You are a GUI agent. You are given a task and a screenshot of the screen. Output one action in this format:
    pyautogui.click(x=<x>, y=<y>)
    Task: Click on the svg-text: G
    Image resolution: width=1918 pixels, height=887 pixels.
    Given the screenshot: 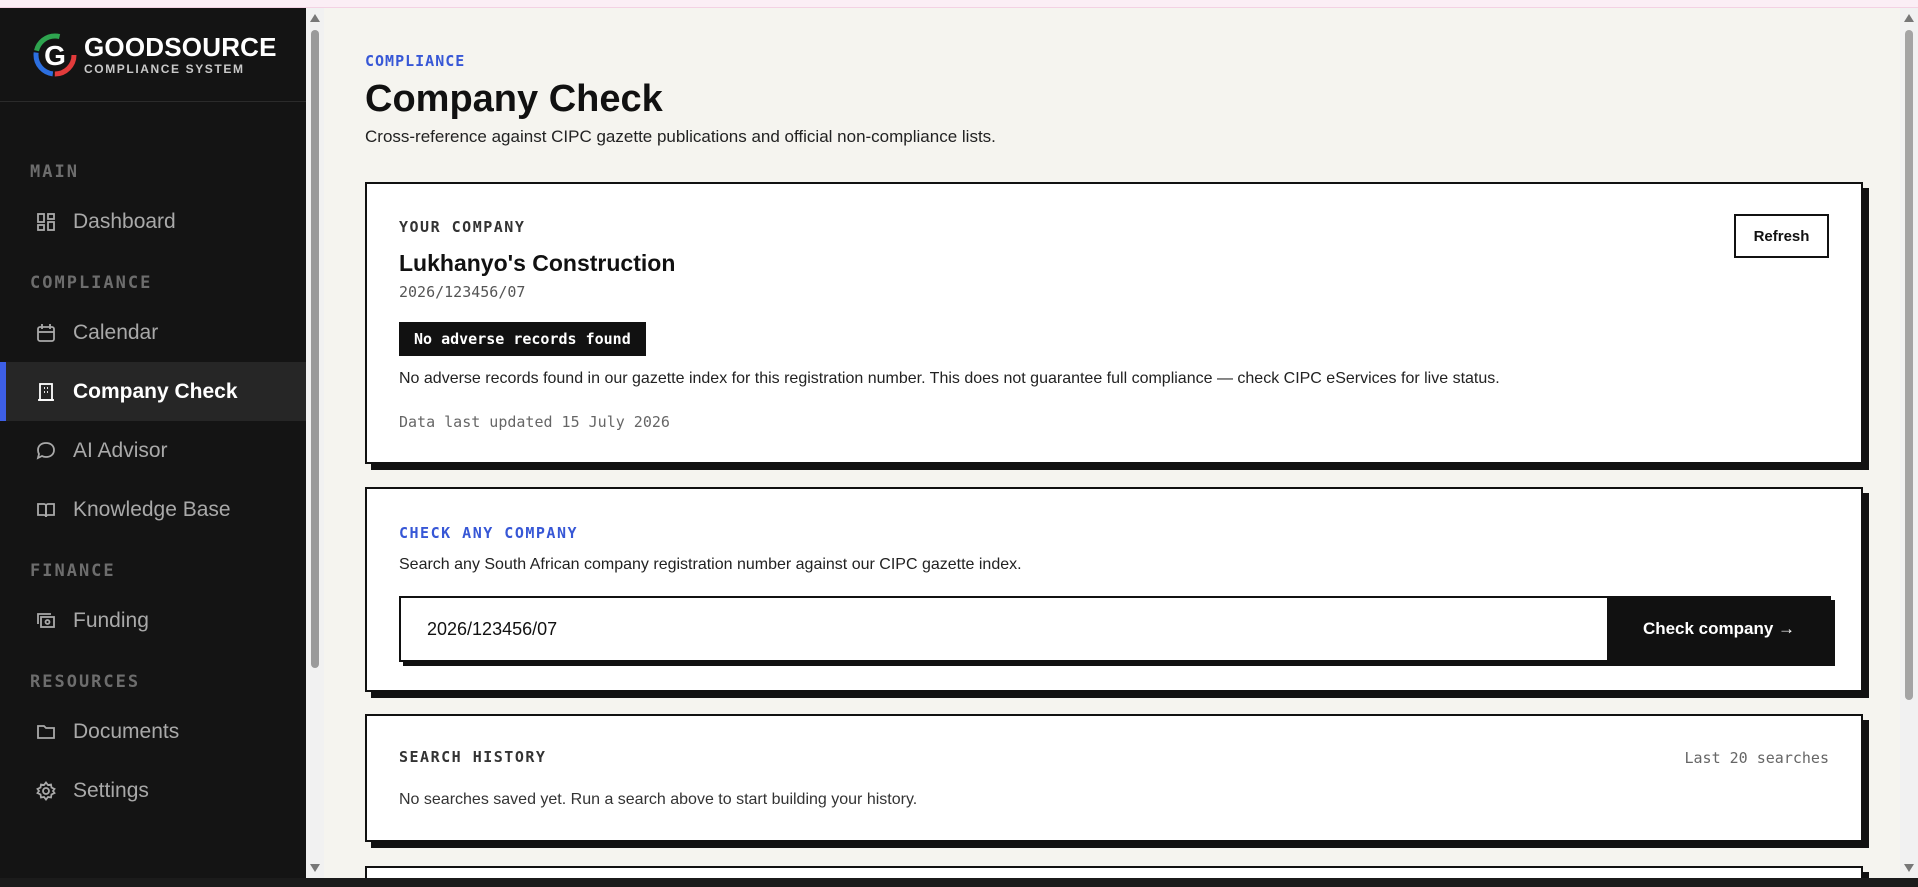 What is the action you would take?
    pyautogui.click(x=55, y=55)
    